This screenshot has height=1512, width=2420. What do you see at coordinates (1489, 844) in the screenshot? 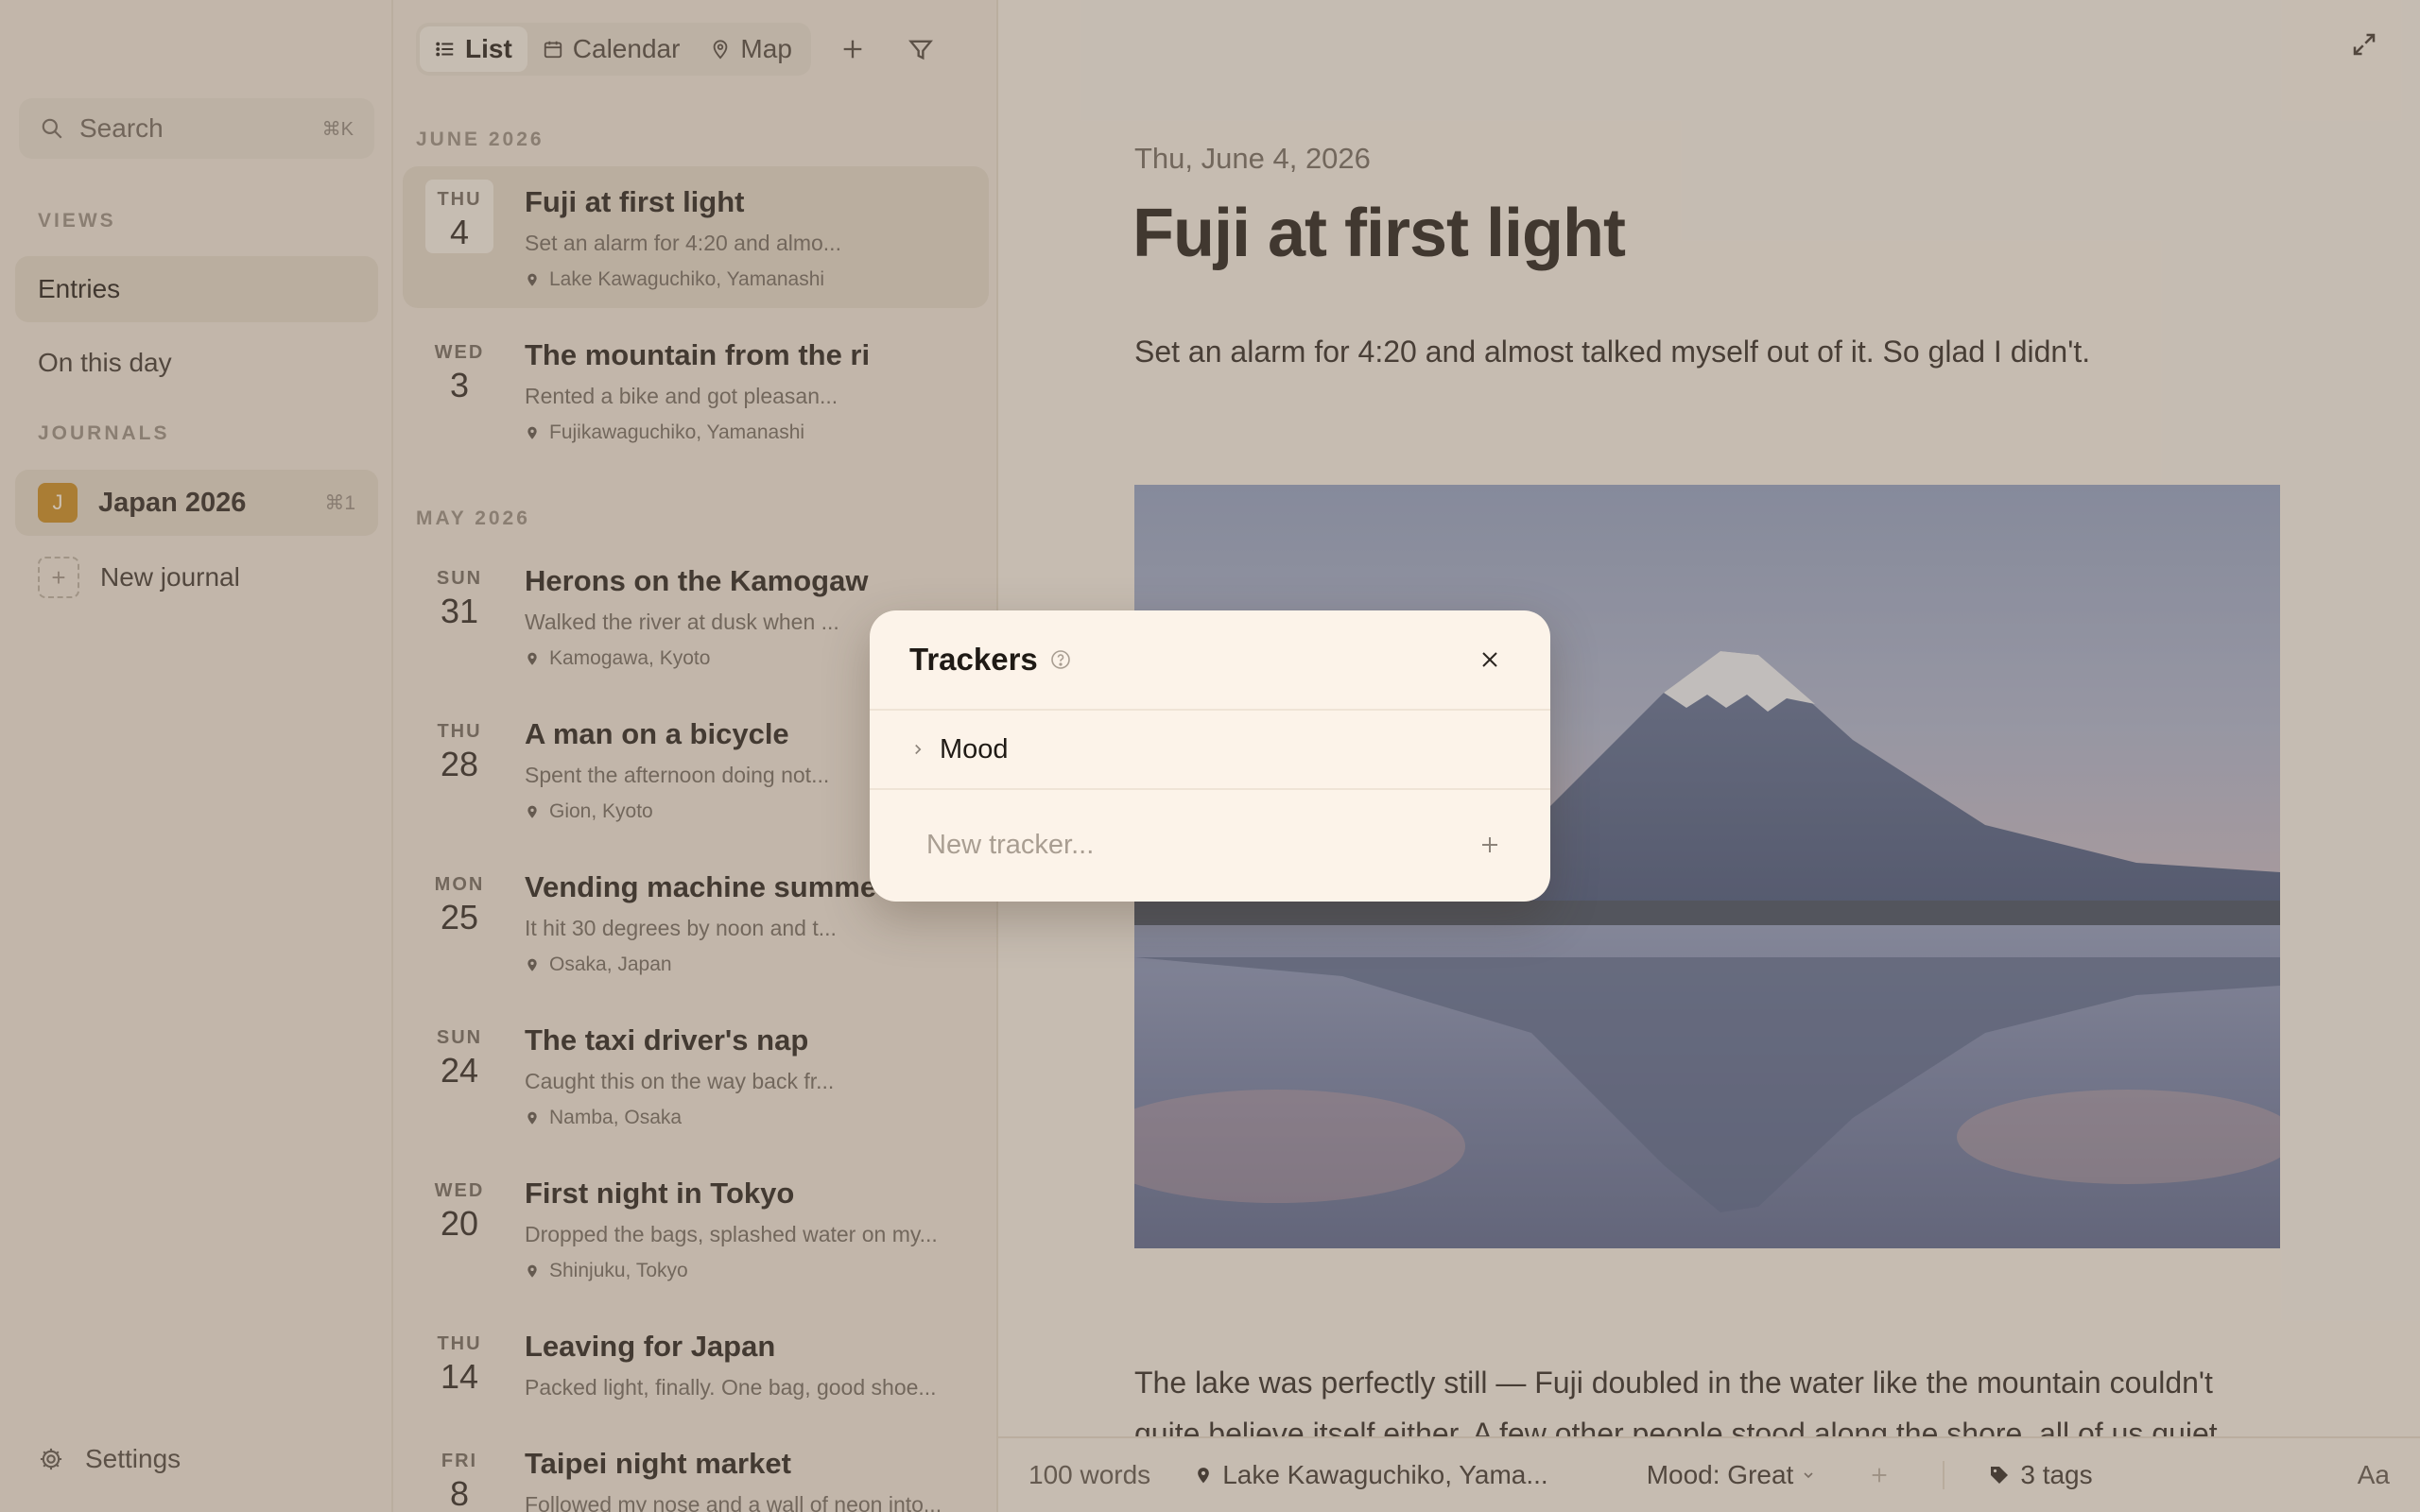
I see `plus-icon` at bounding box center [1489, 844].